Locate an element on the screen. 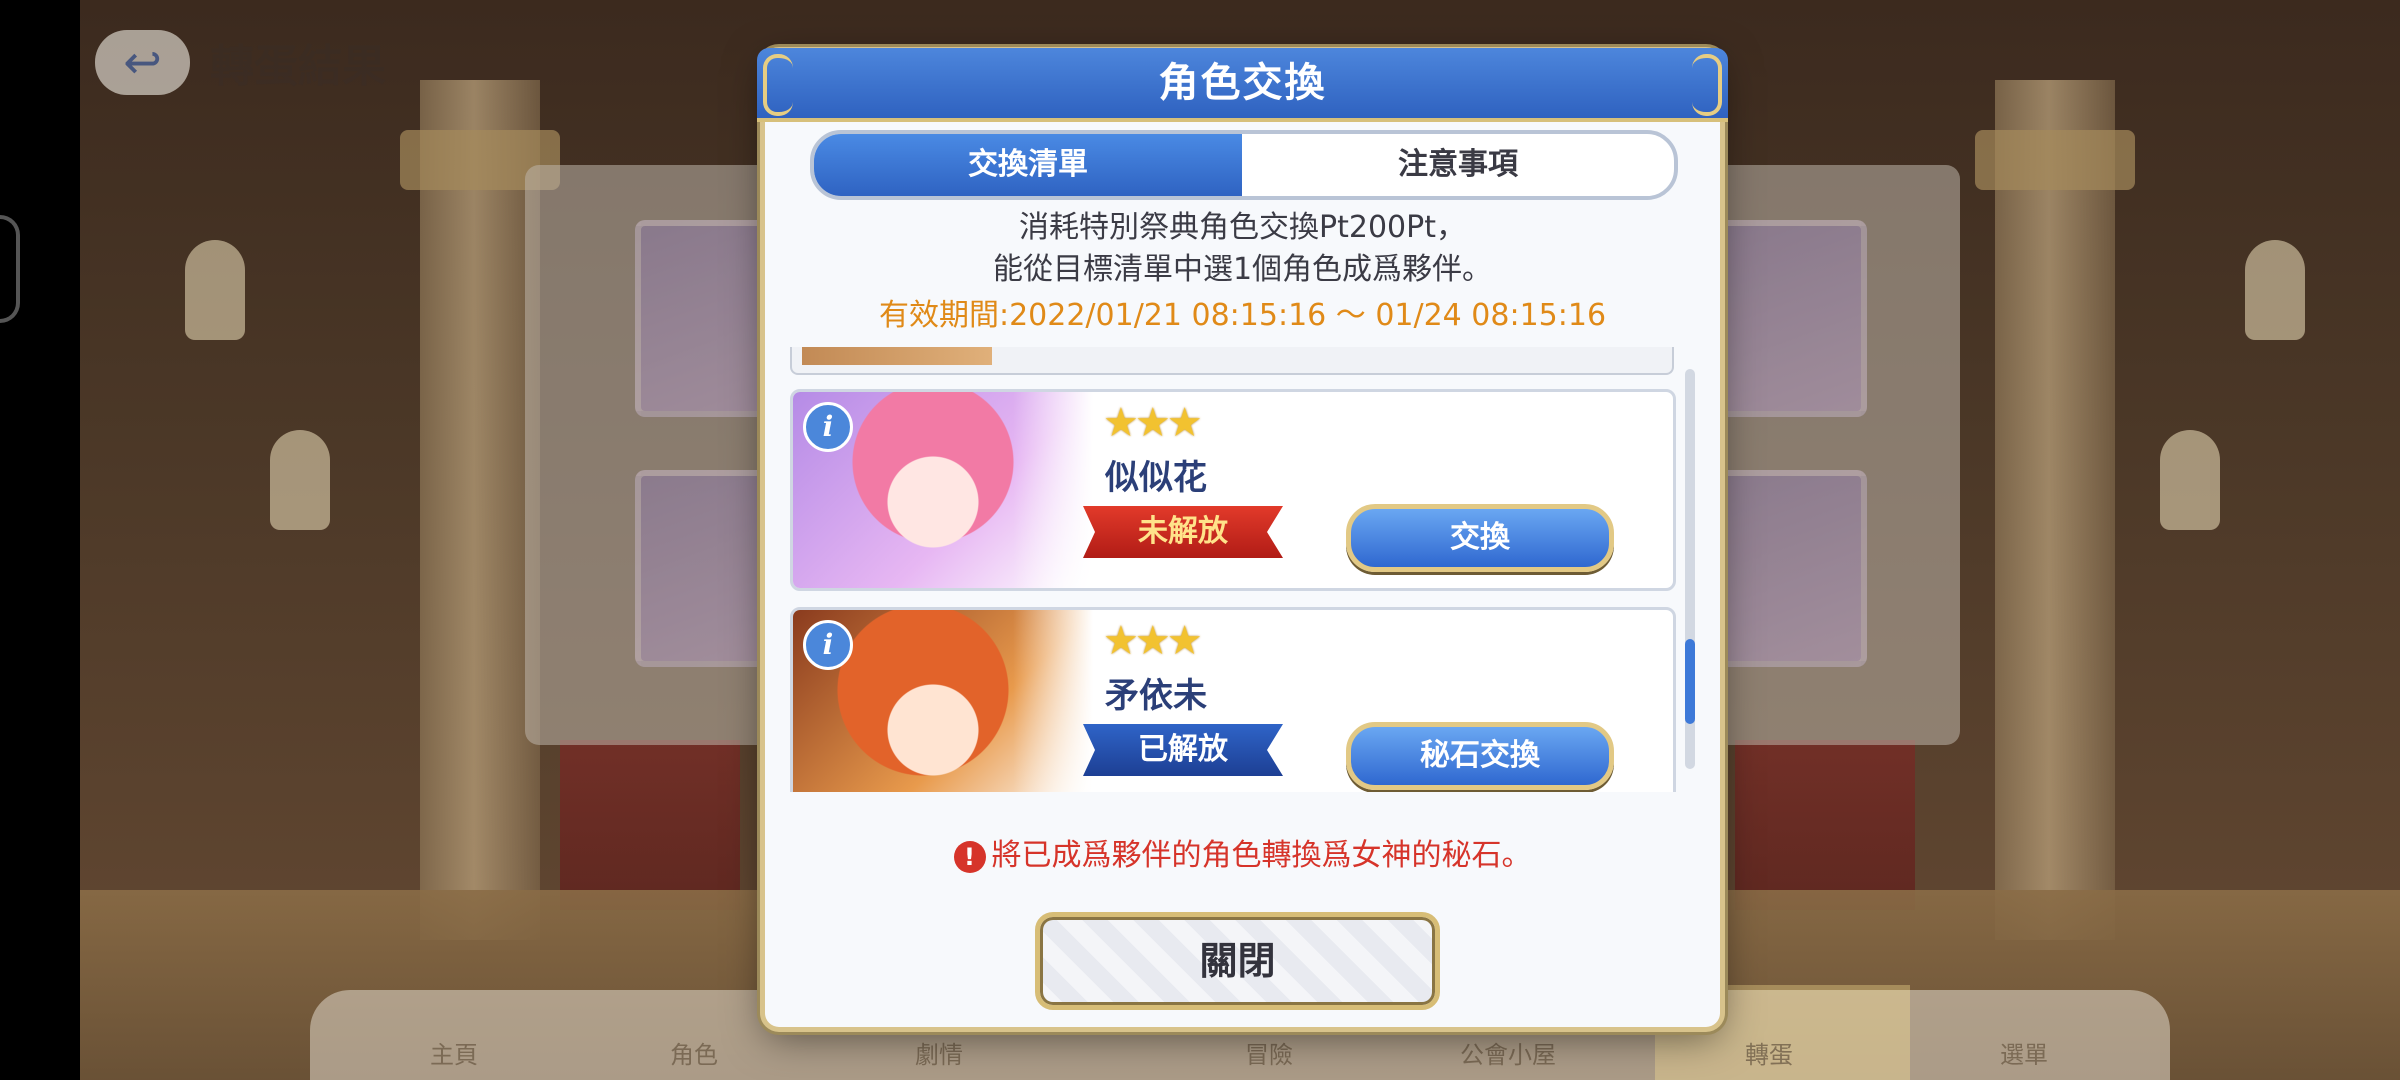  tab-bar: 交換清單 注意事項 is located at coordinates (1244, 165).